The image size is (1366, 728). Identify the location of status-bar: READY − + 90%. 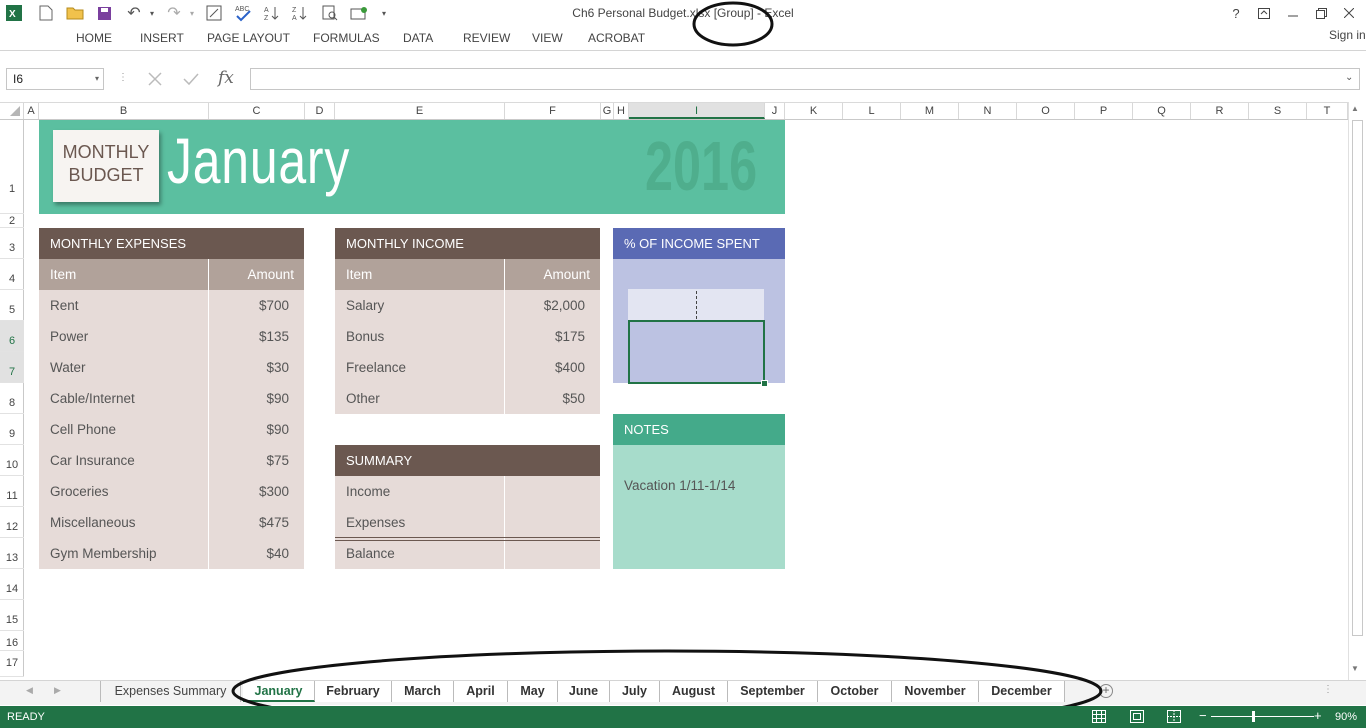
(683, 717).